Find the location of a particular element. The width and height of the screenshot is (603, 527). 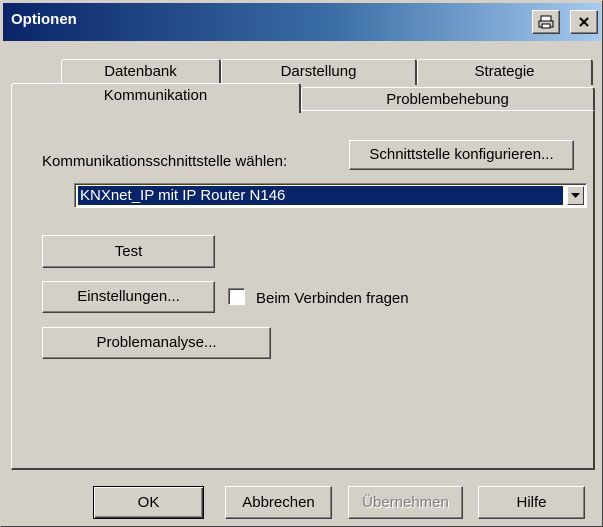

tab-datenbank-label: Datenbank is located at coordinates (140, 71).